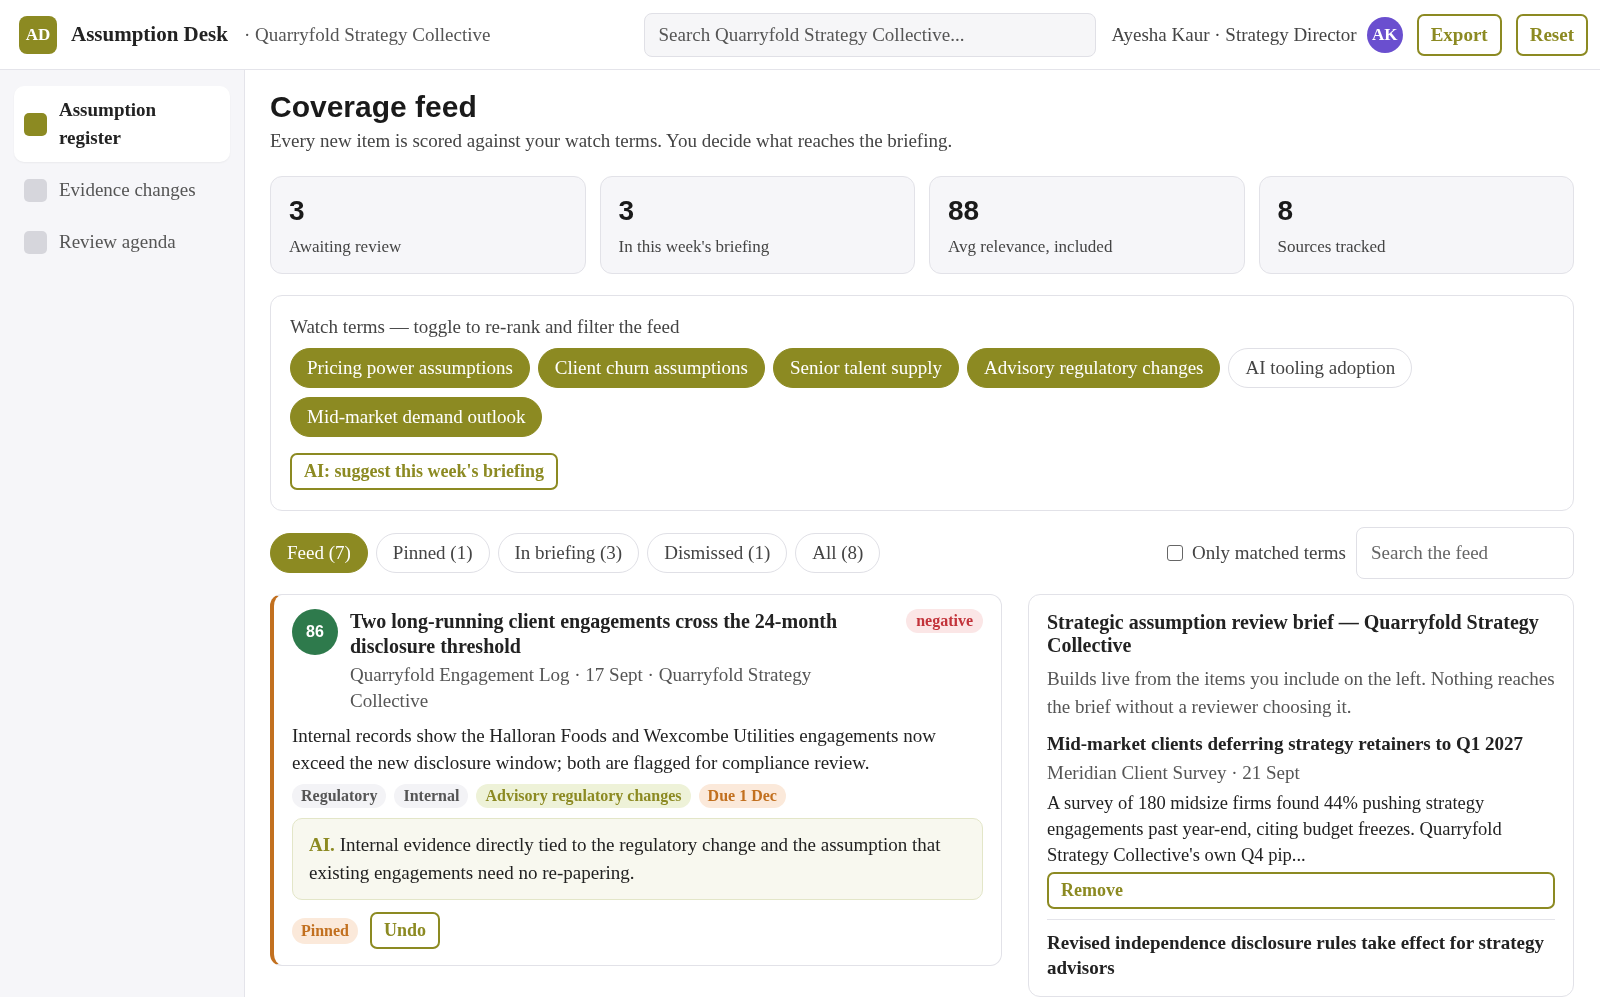  What do you see at coordinates (1332, 247) in the screenshot?
I see `stat-label: Sources tracked` at bounding box center [1332, 247].